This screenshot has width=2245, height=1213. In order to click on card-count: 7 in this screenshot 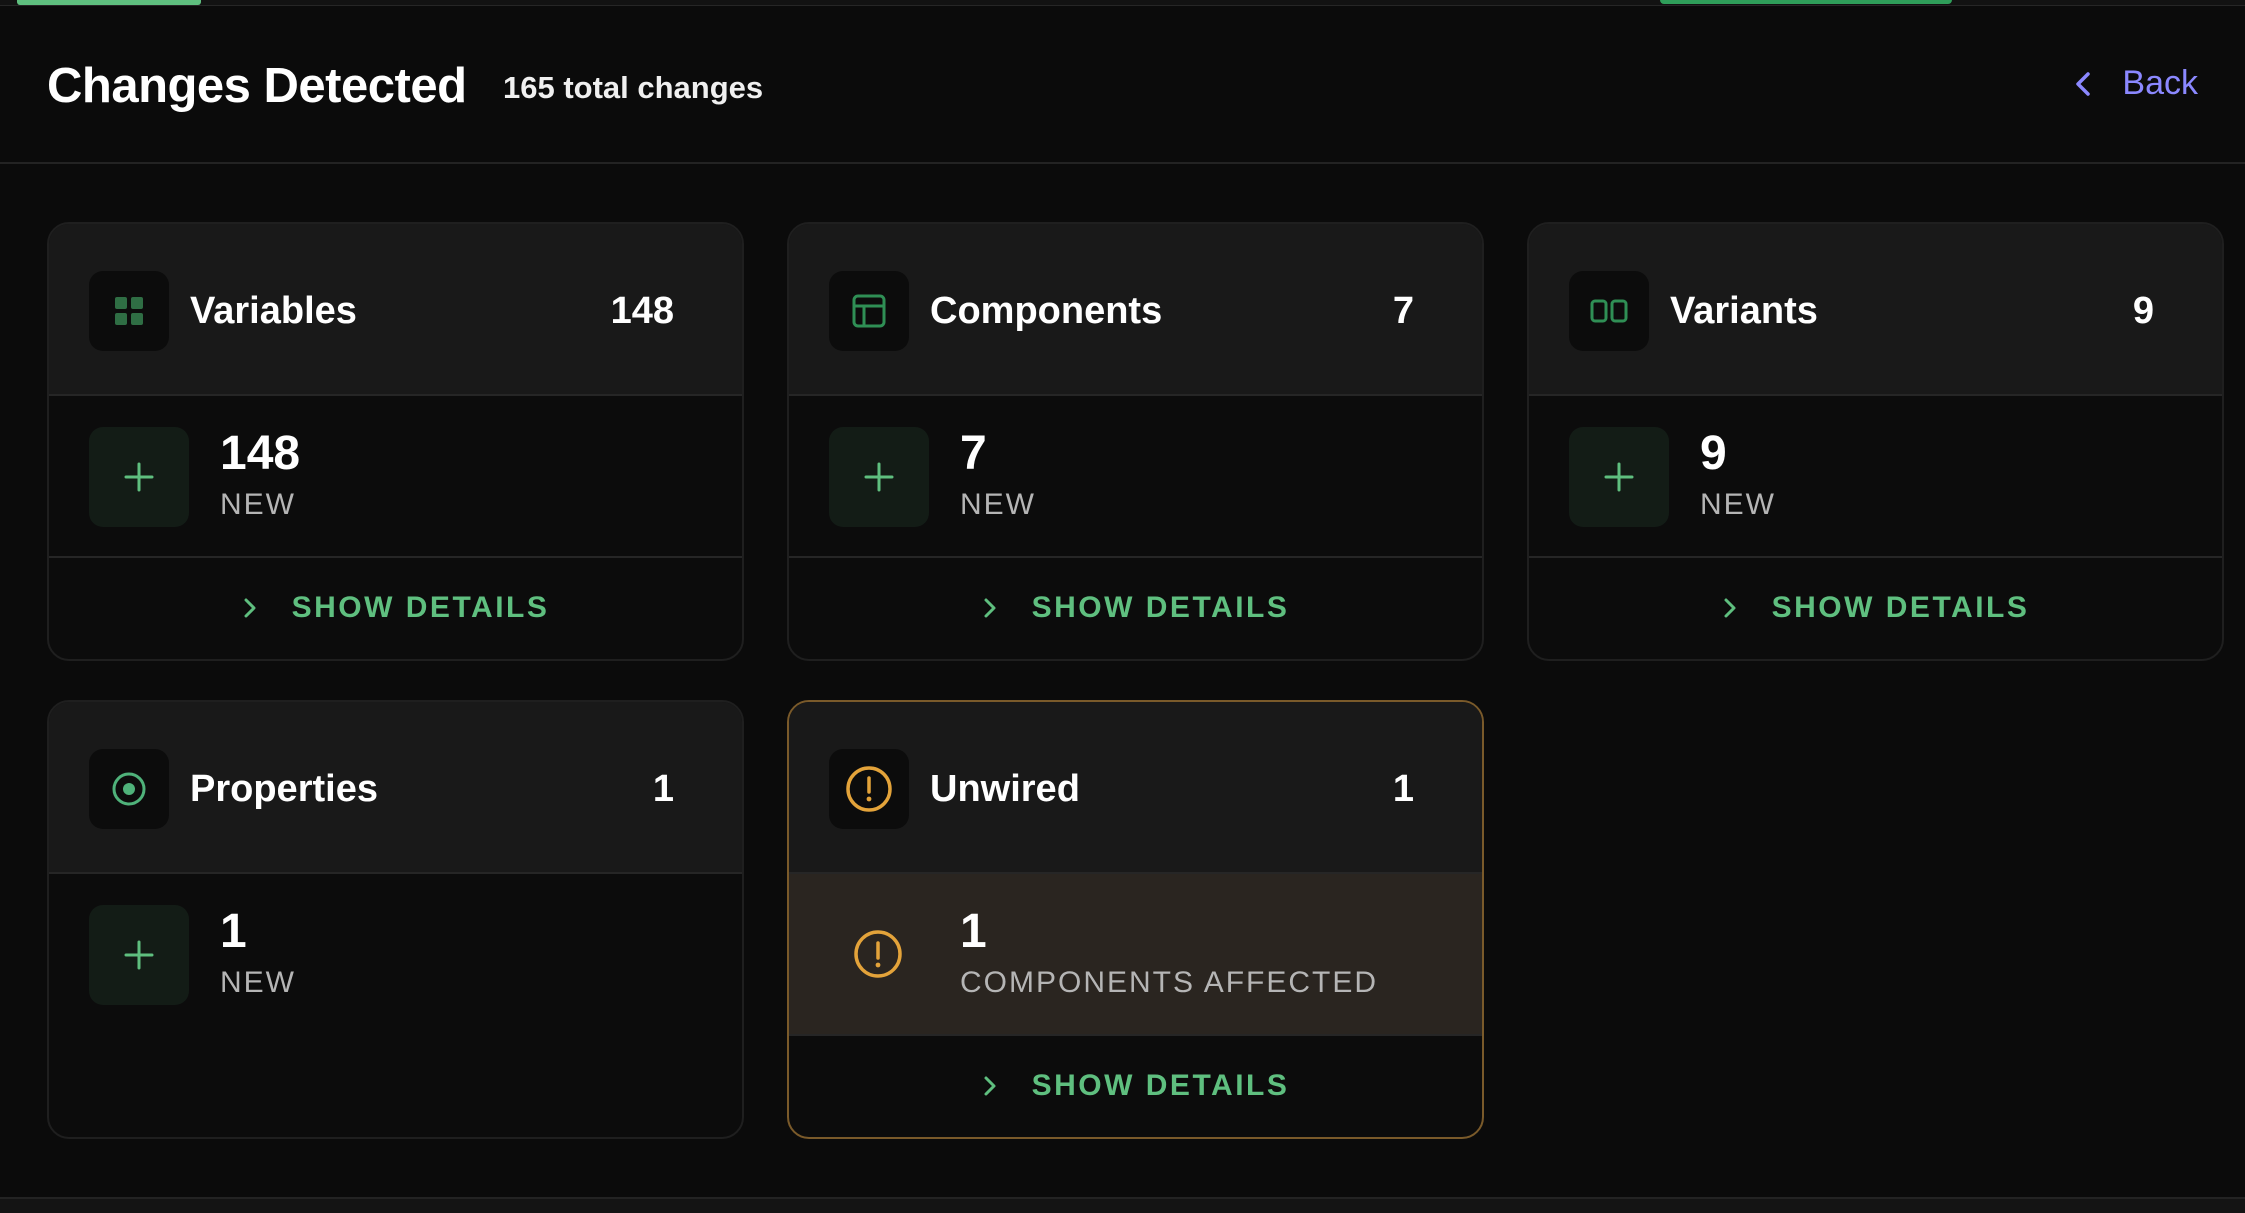, I will do `click(1403, 311)`.